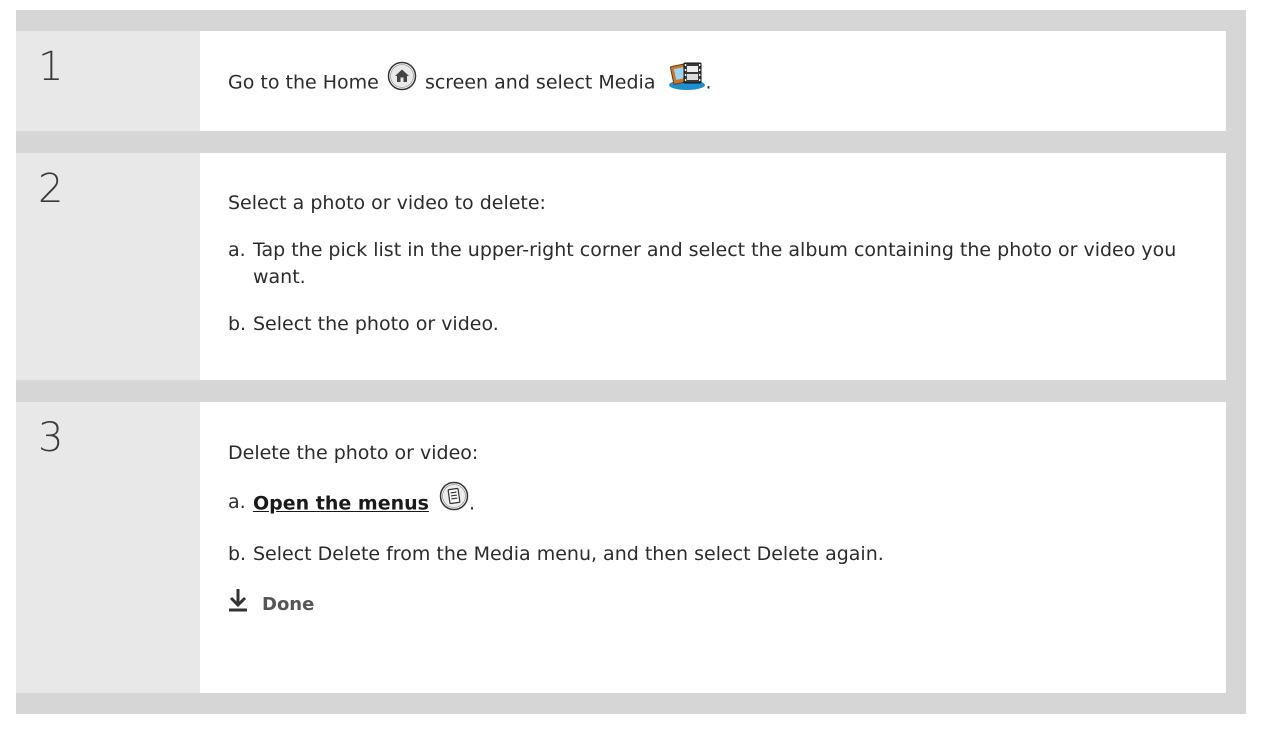  Describe the element at coordinates (108, 547) in the screenshot. I see `step-number-cell: 3` at that location.